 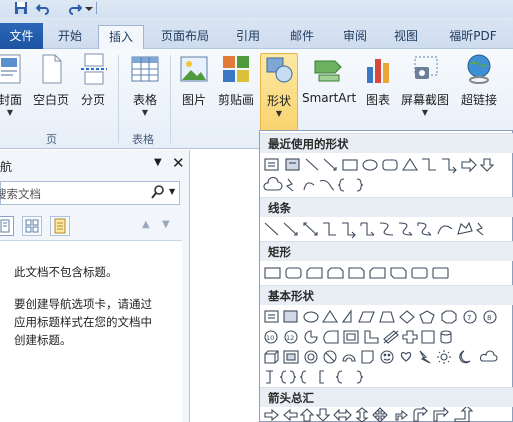 What do you see at coordinates (146, 224) in the screenshot?
I see `previous-heading-icon: ▲` at bounding box center [146, 224].